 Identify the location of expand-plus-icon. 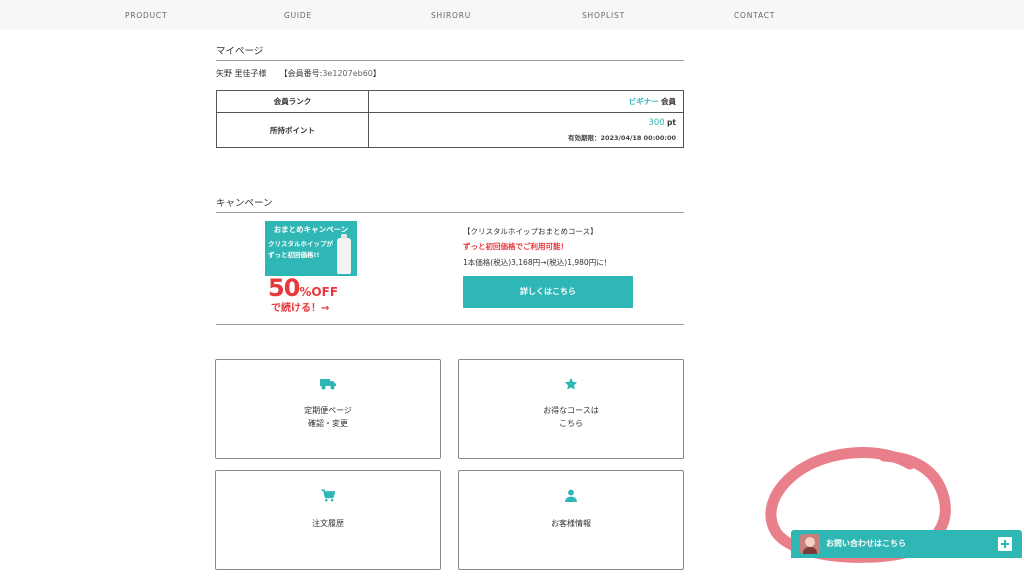
(1005, 544).